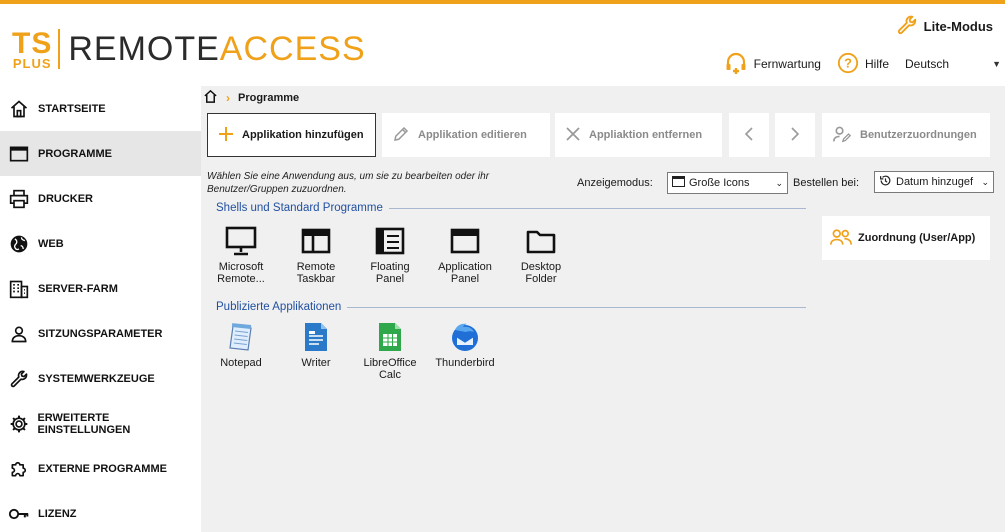 The height and width of the screenshot is (532, 1005). I want to click on app-writer: Writer, so click(316, 344).